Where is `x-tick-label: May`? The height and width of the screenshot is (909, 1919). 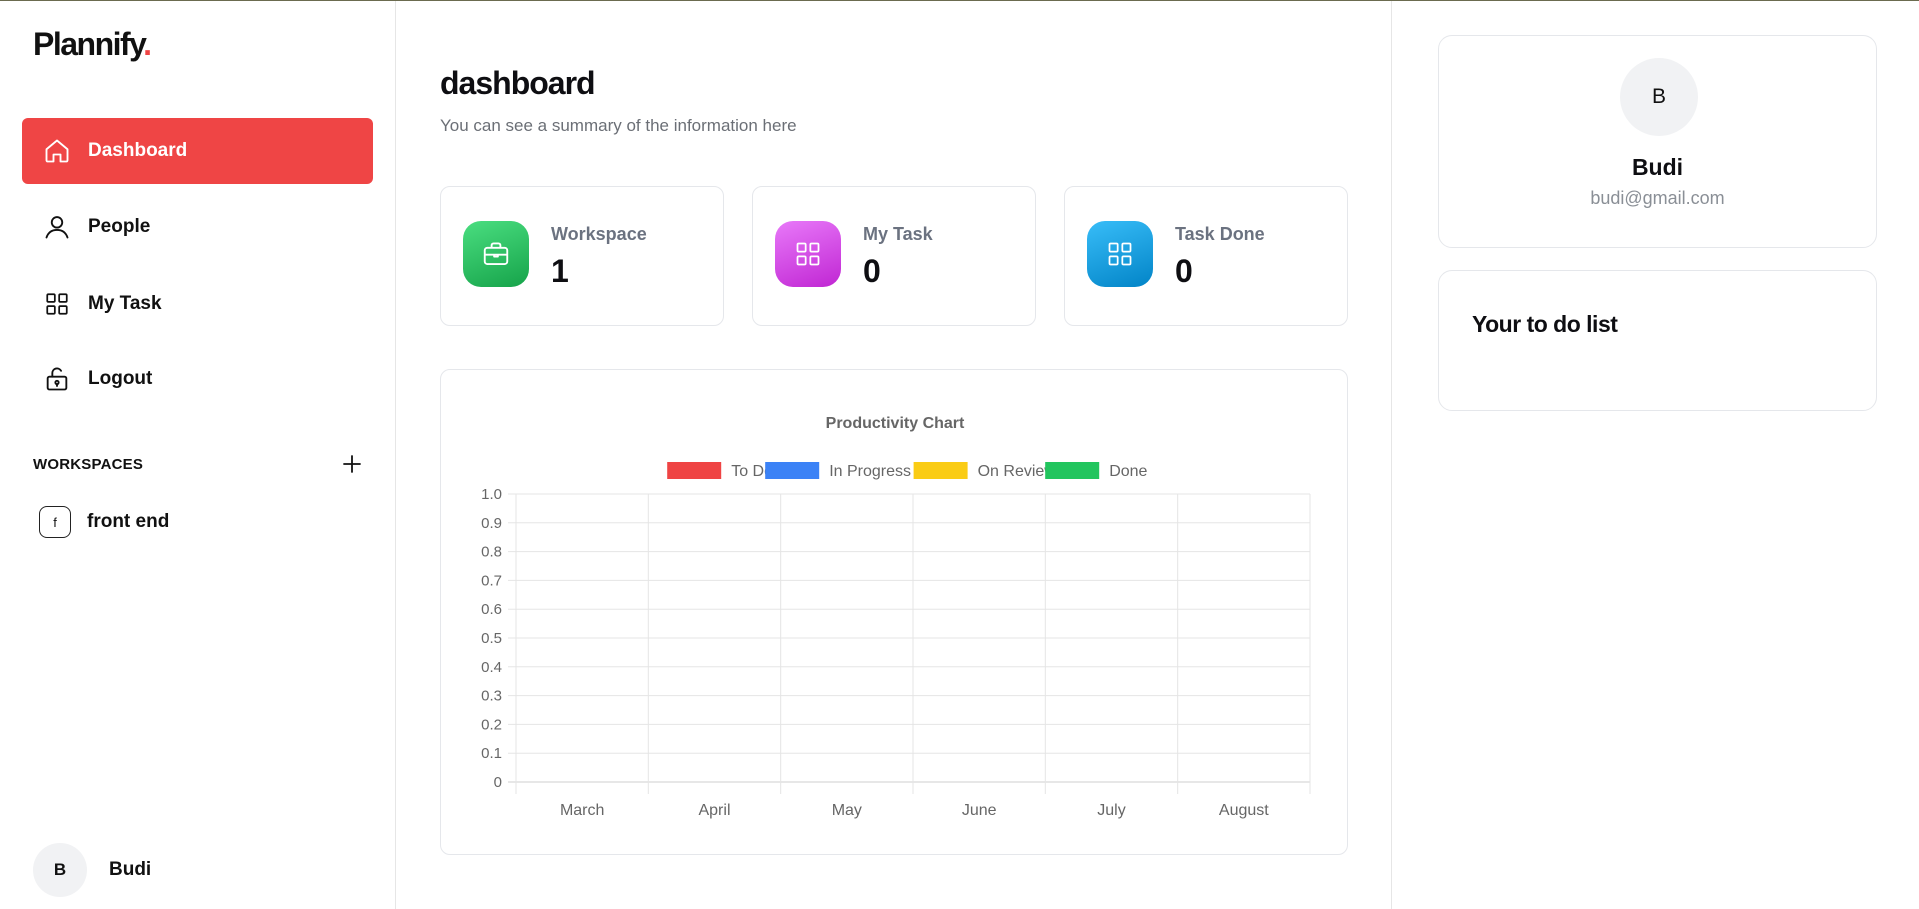 x-tick-label: May is located at coordinates (847, 810).